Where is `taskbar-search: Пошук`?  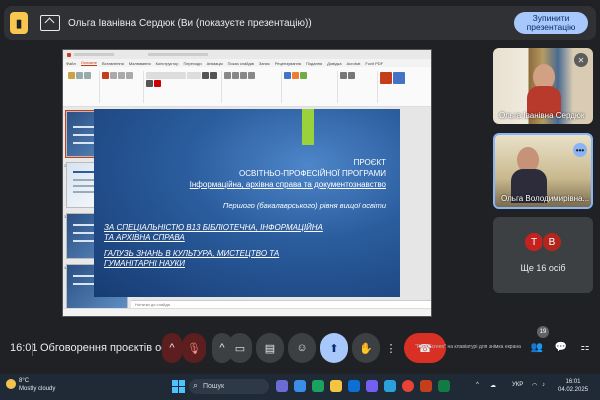
taskbar-search: Пошук is located at coordinates (229, 386).